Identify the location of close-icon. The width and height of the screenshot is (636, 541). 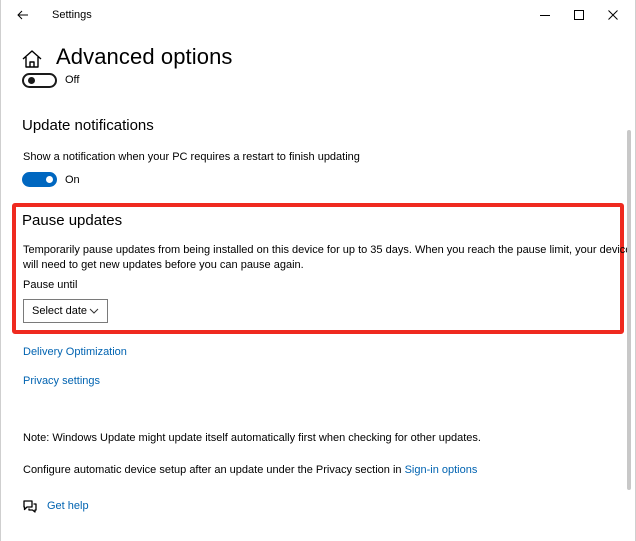
(613, 15).